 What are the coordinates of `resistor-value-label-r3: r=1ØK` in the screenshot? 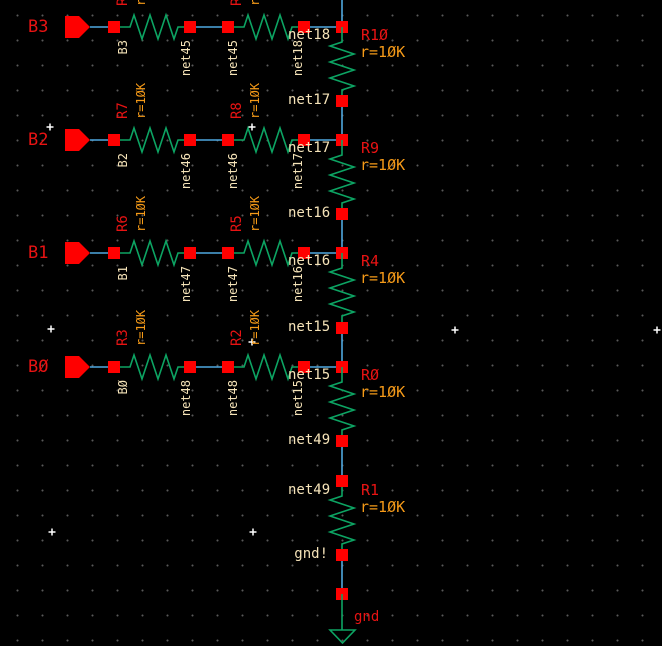 It's located at (141, 328).